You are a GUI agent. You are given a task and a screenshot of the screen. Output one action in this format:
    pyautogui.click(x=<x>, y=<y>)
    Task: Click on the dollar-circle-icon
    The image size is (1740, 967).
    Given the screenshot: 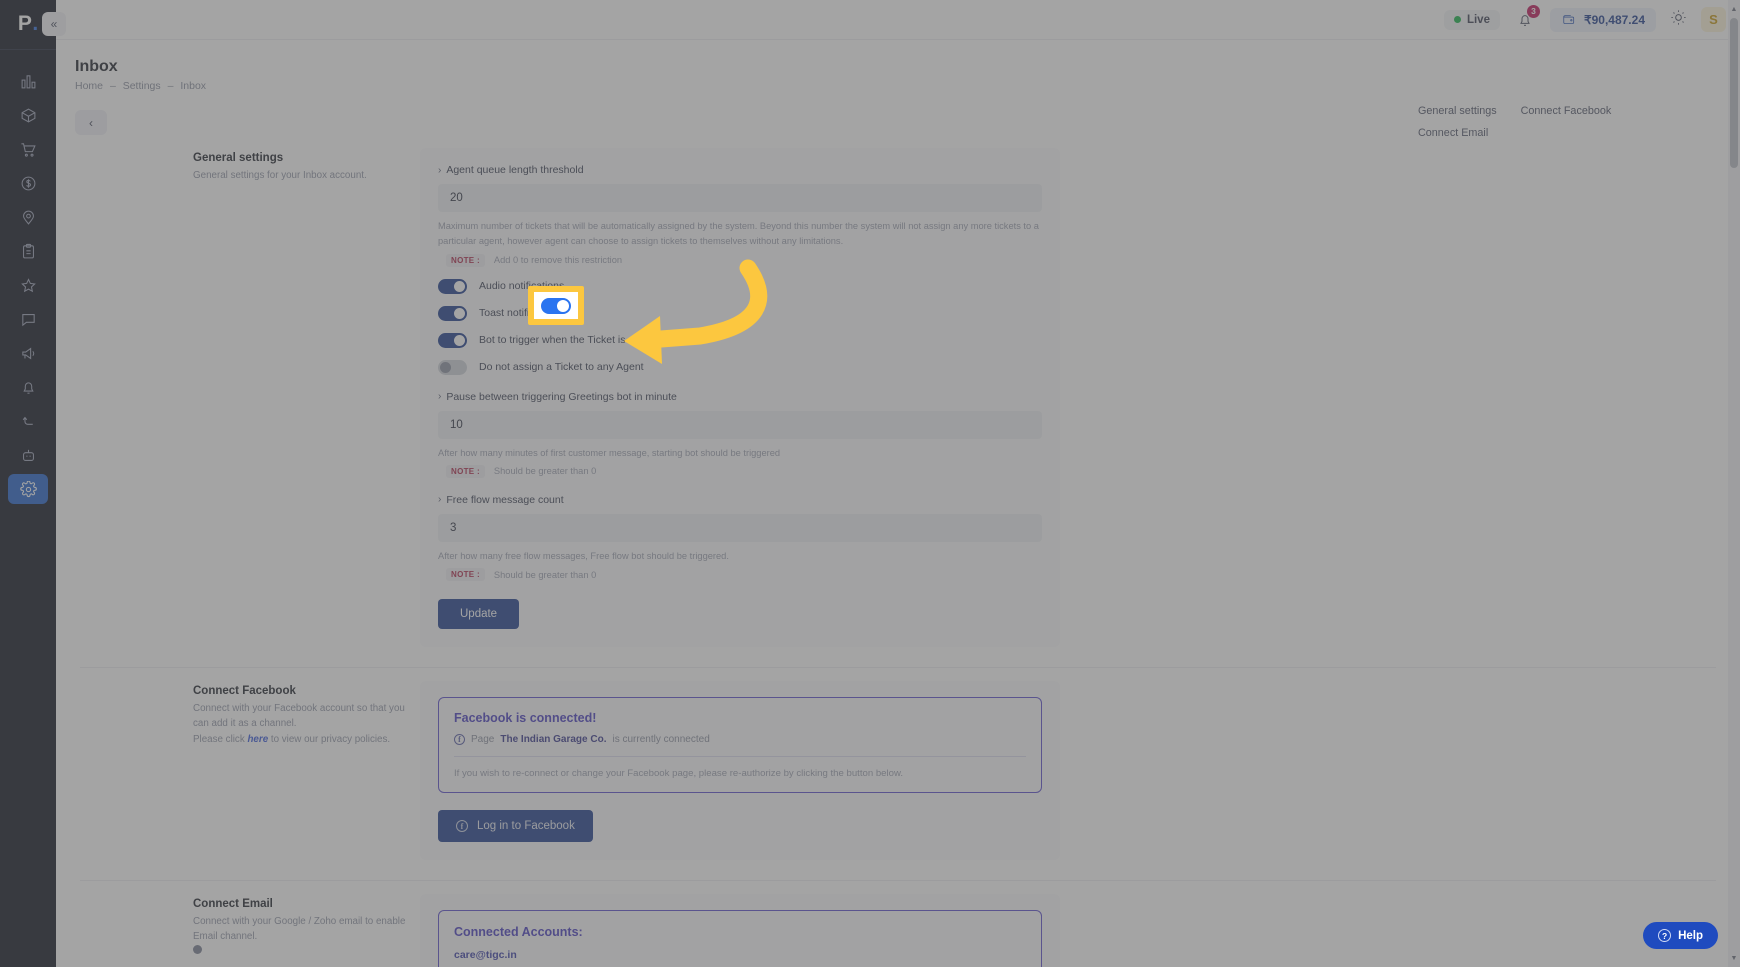 What is the action you would take?
    pyautogui.click(x=28, y=183)
    